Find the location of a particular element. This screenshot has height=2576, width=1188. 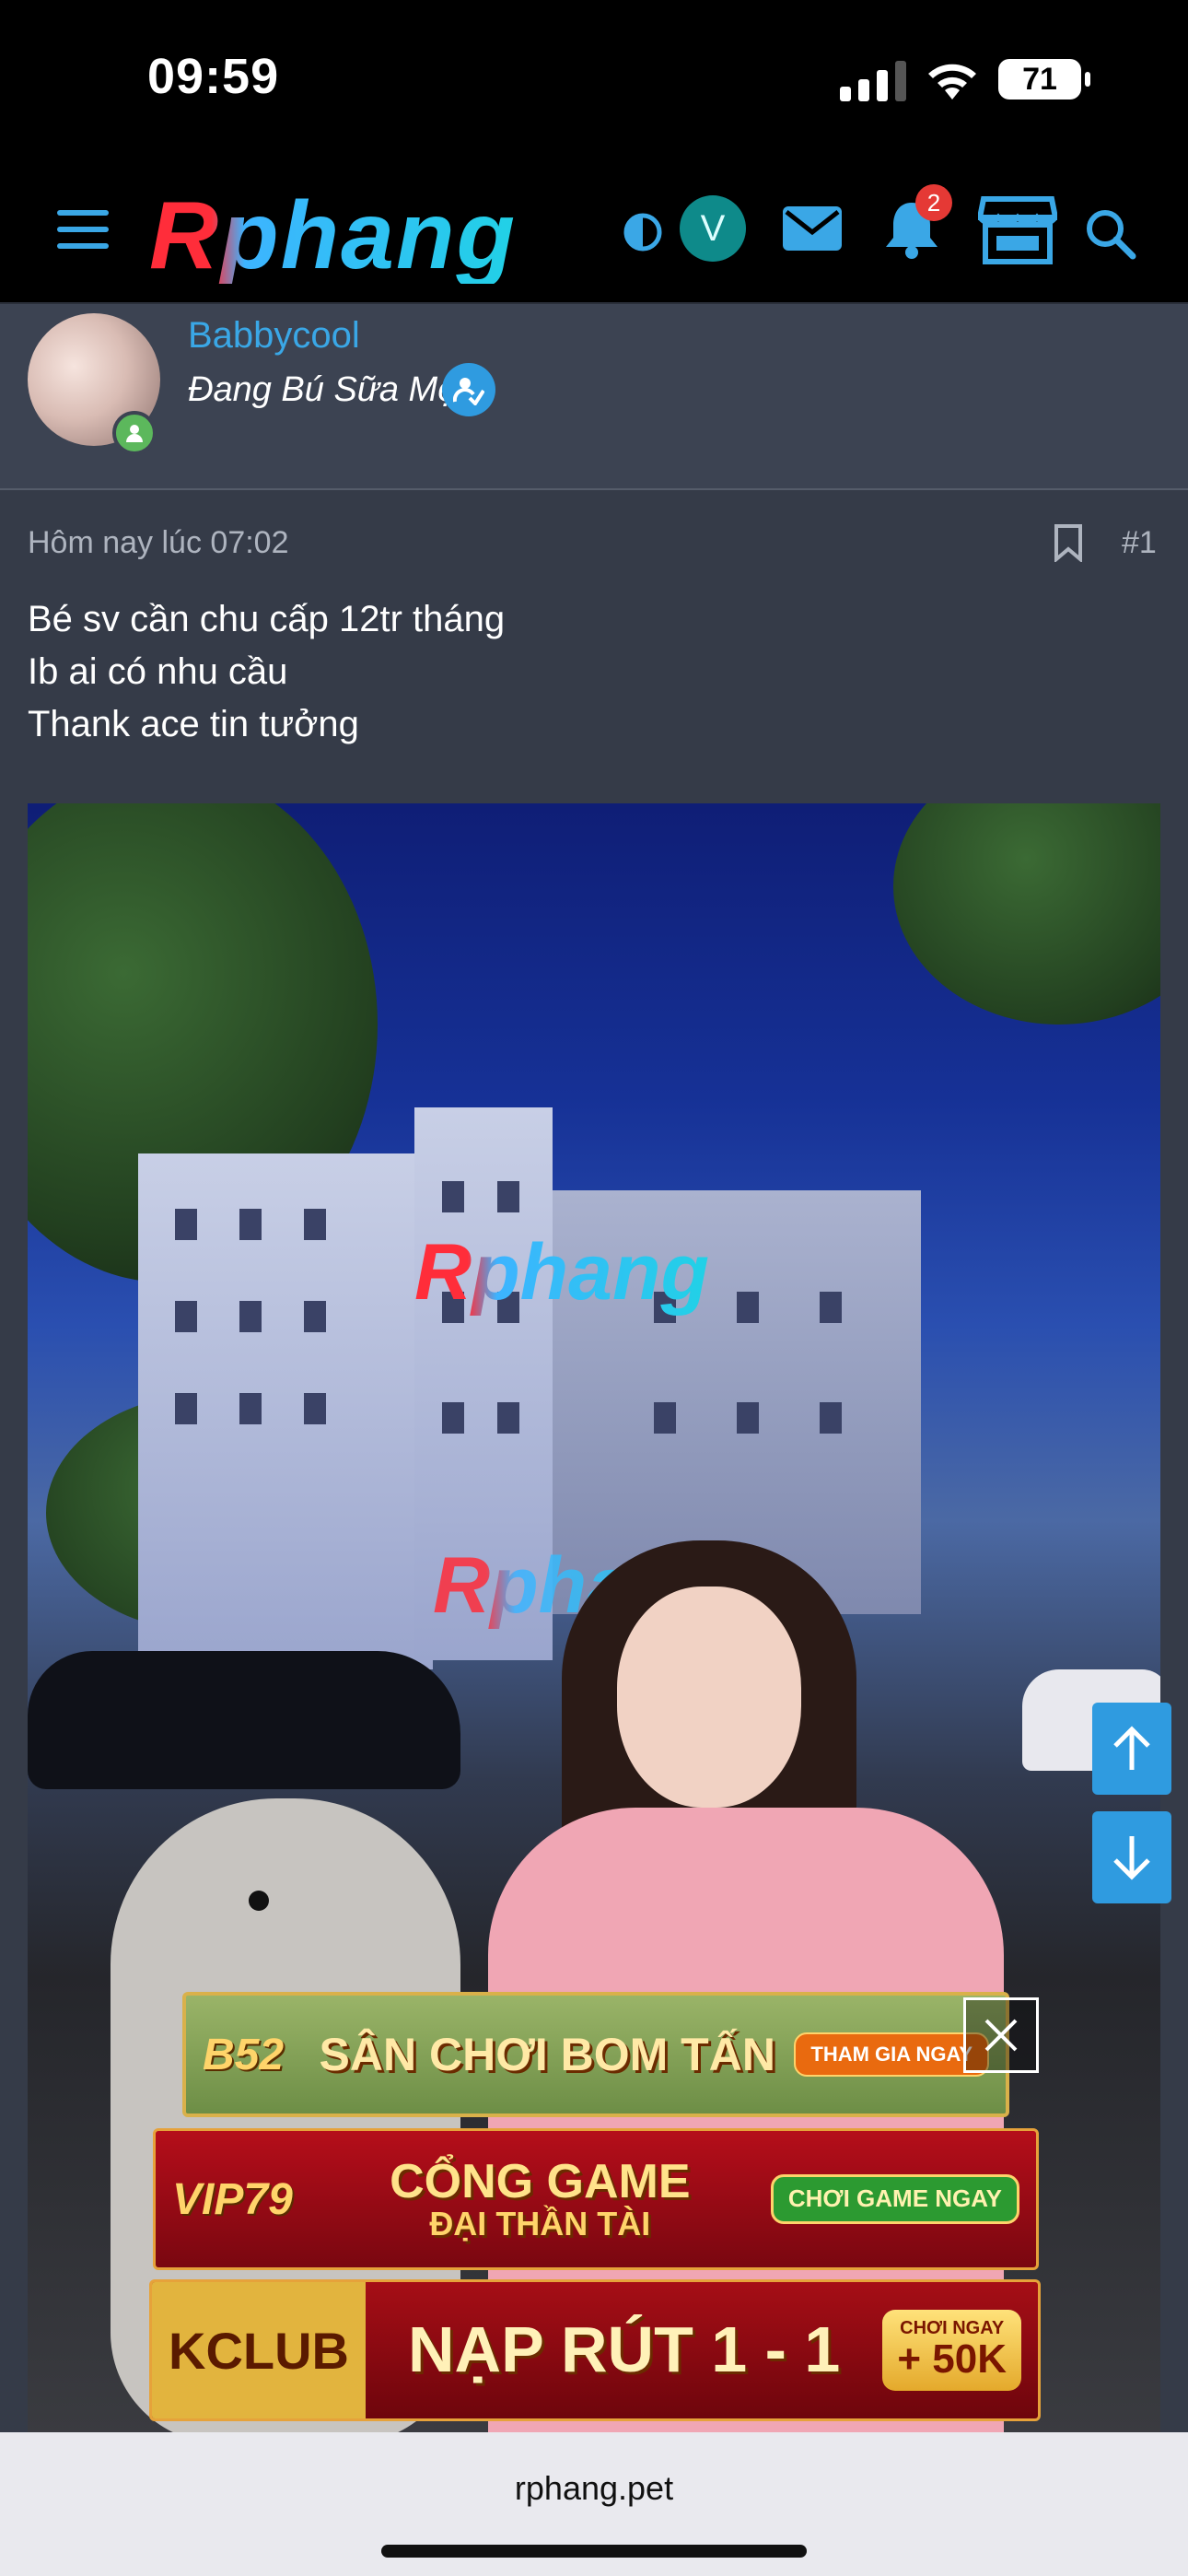

home-indicator is located at coordinates (594, 2551).